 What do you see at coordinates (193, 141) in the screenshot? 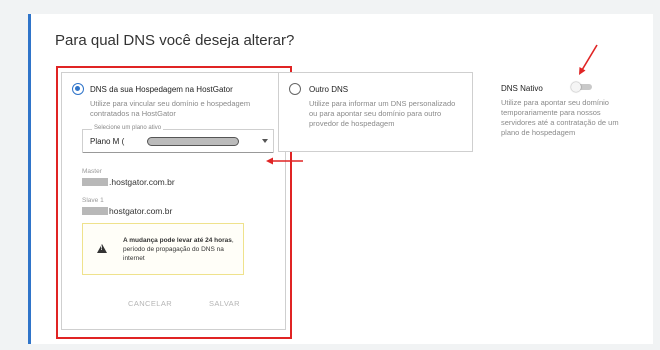
I see `redacted-plan-name` at bounding box center [193, 141].